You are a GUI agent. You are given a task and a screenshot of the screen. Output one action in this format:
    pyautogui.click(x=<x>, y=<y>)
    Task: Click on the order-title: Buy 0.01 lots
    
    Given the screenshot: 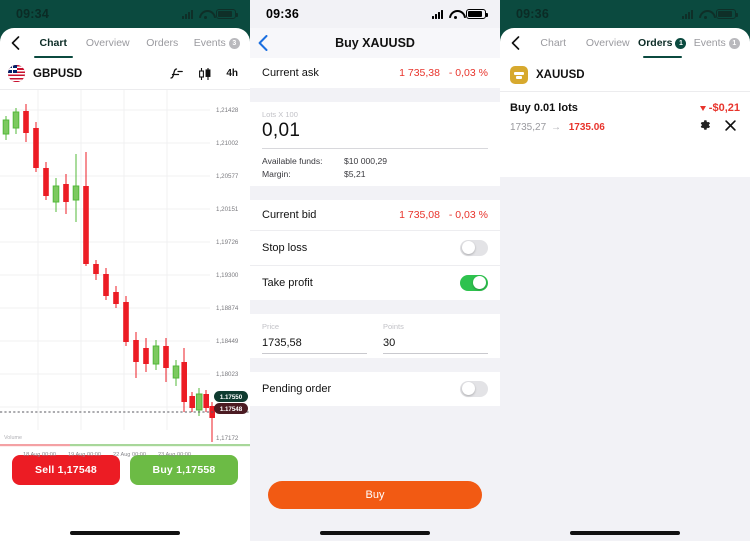 What is the action you would take?
    pyautogui.click(x=544, y=108)
    